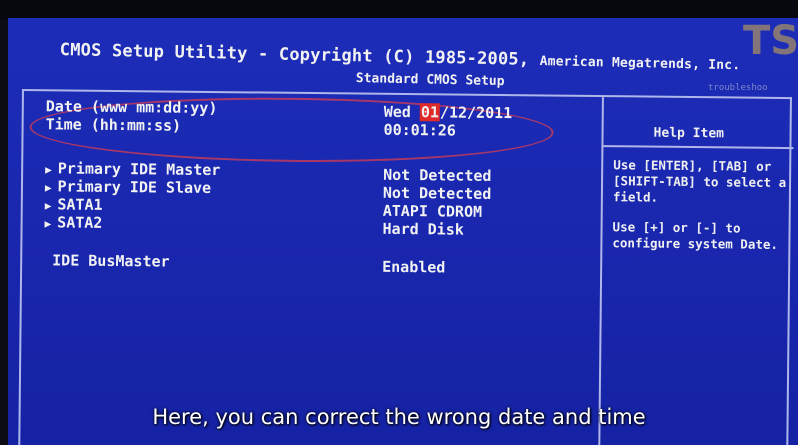 This screenshot has width=798, height=445. Describe the element at coordinates (131, 107) in the screenshot. I see `date-label: Date (www mm:dd:yy)` at that location.